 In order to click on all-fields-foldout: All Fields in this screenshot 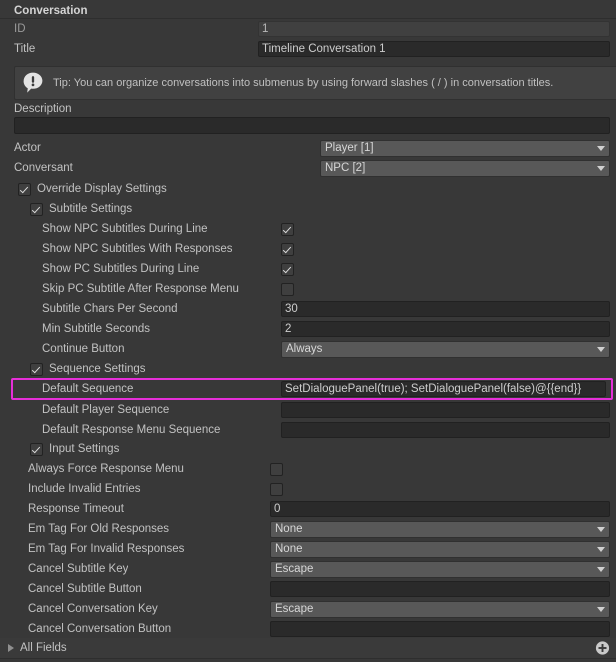, I will do `click(308, 648)`.